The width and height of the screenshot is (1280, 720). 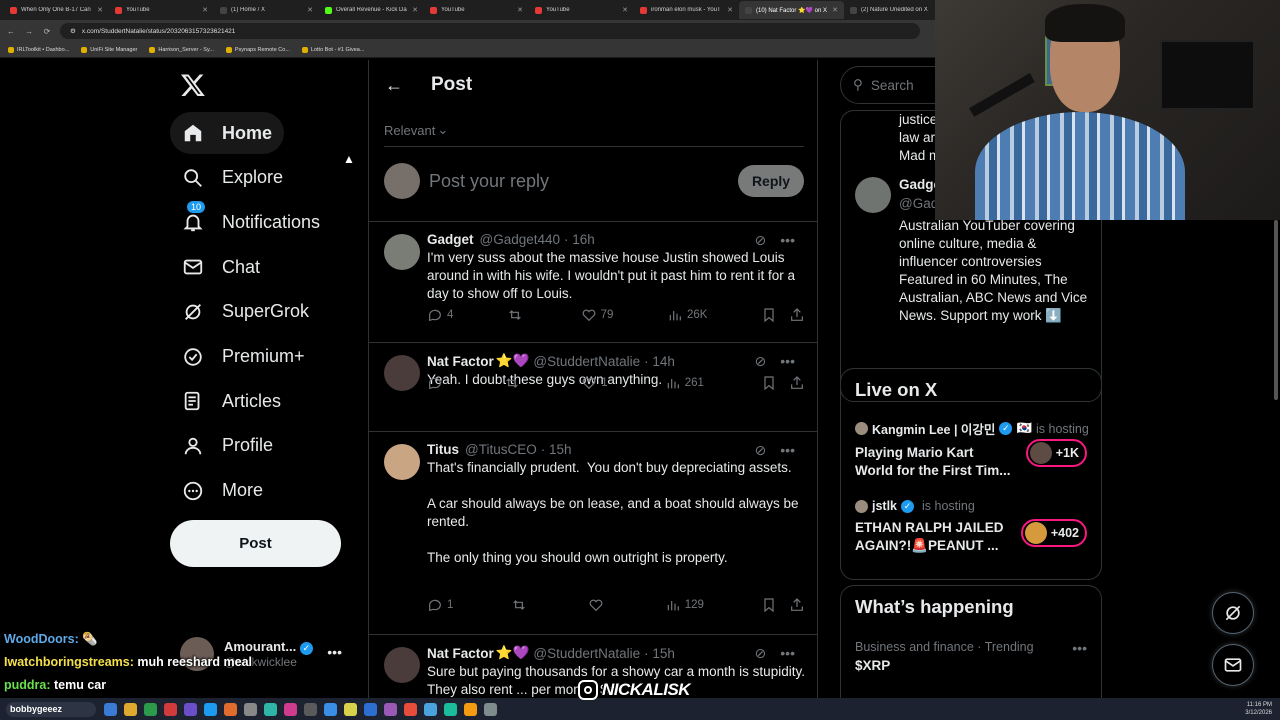 What do you see at coordinates (440, 605) in the screenshot?
I see `reply-action: 1` at bounding box center [440, 605].